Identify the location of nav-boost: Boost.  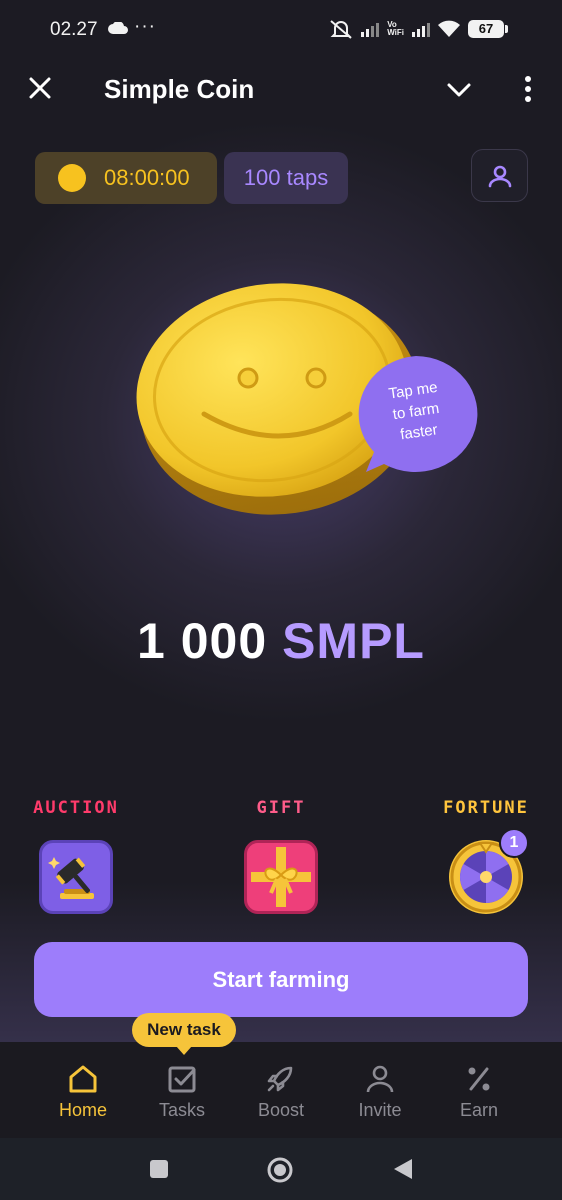
(281, 1092).